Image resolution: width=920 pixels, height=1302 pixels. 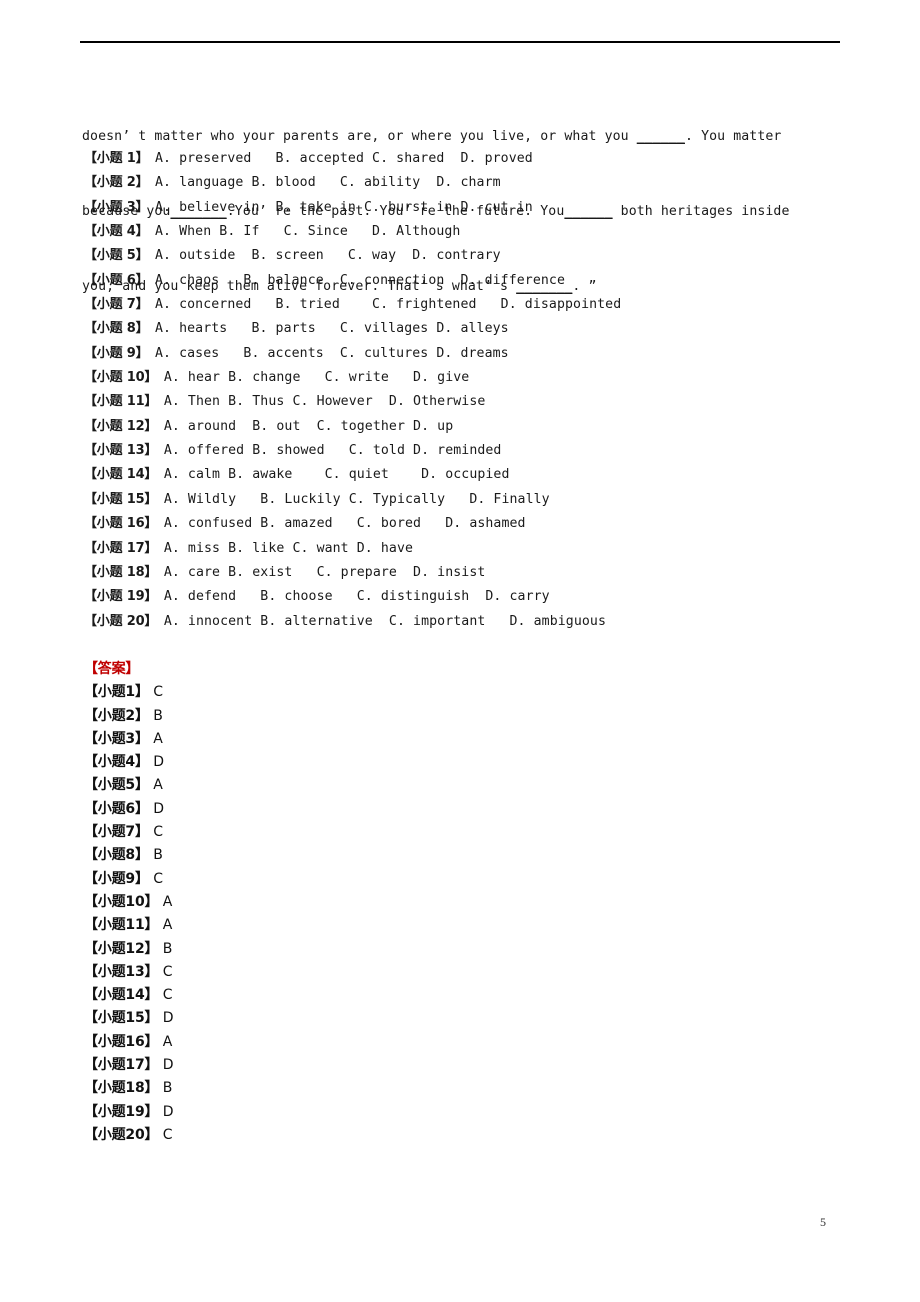 I want to click on question-options: A. hearts B. parts C. villages D. alleys, so click(x=331, y=329).